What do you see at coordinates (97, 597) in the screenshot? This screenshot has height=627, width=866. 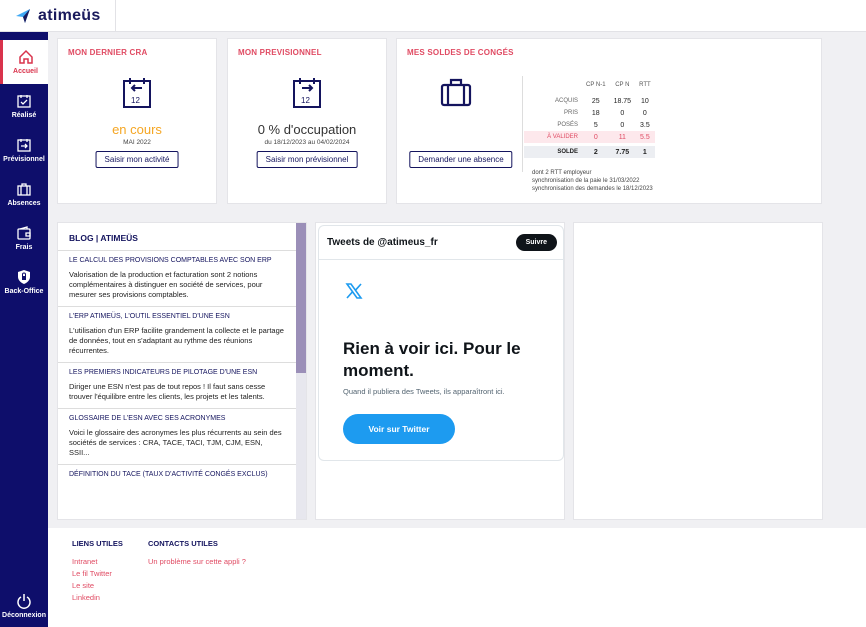 I see `link-linkedin: Linkedin` at bounding box center [97, 597].